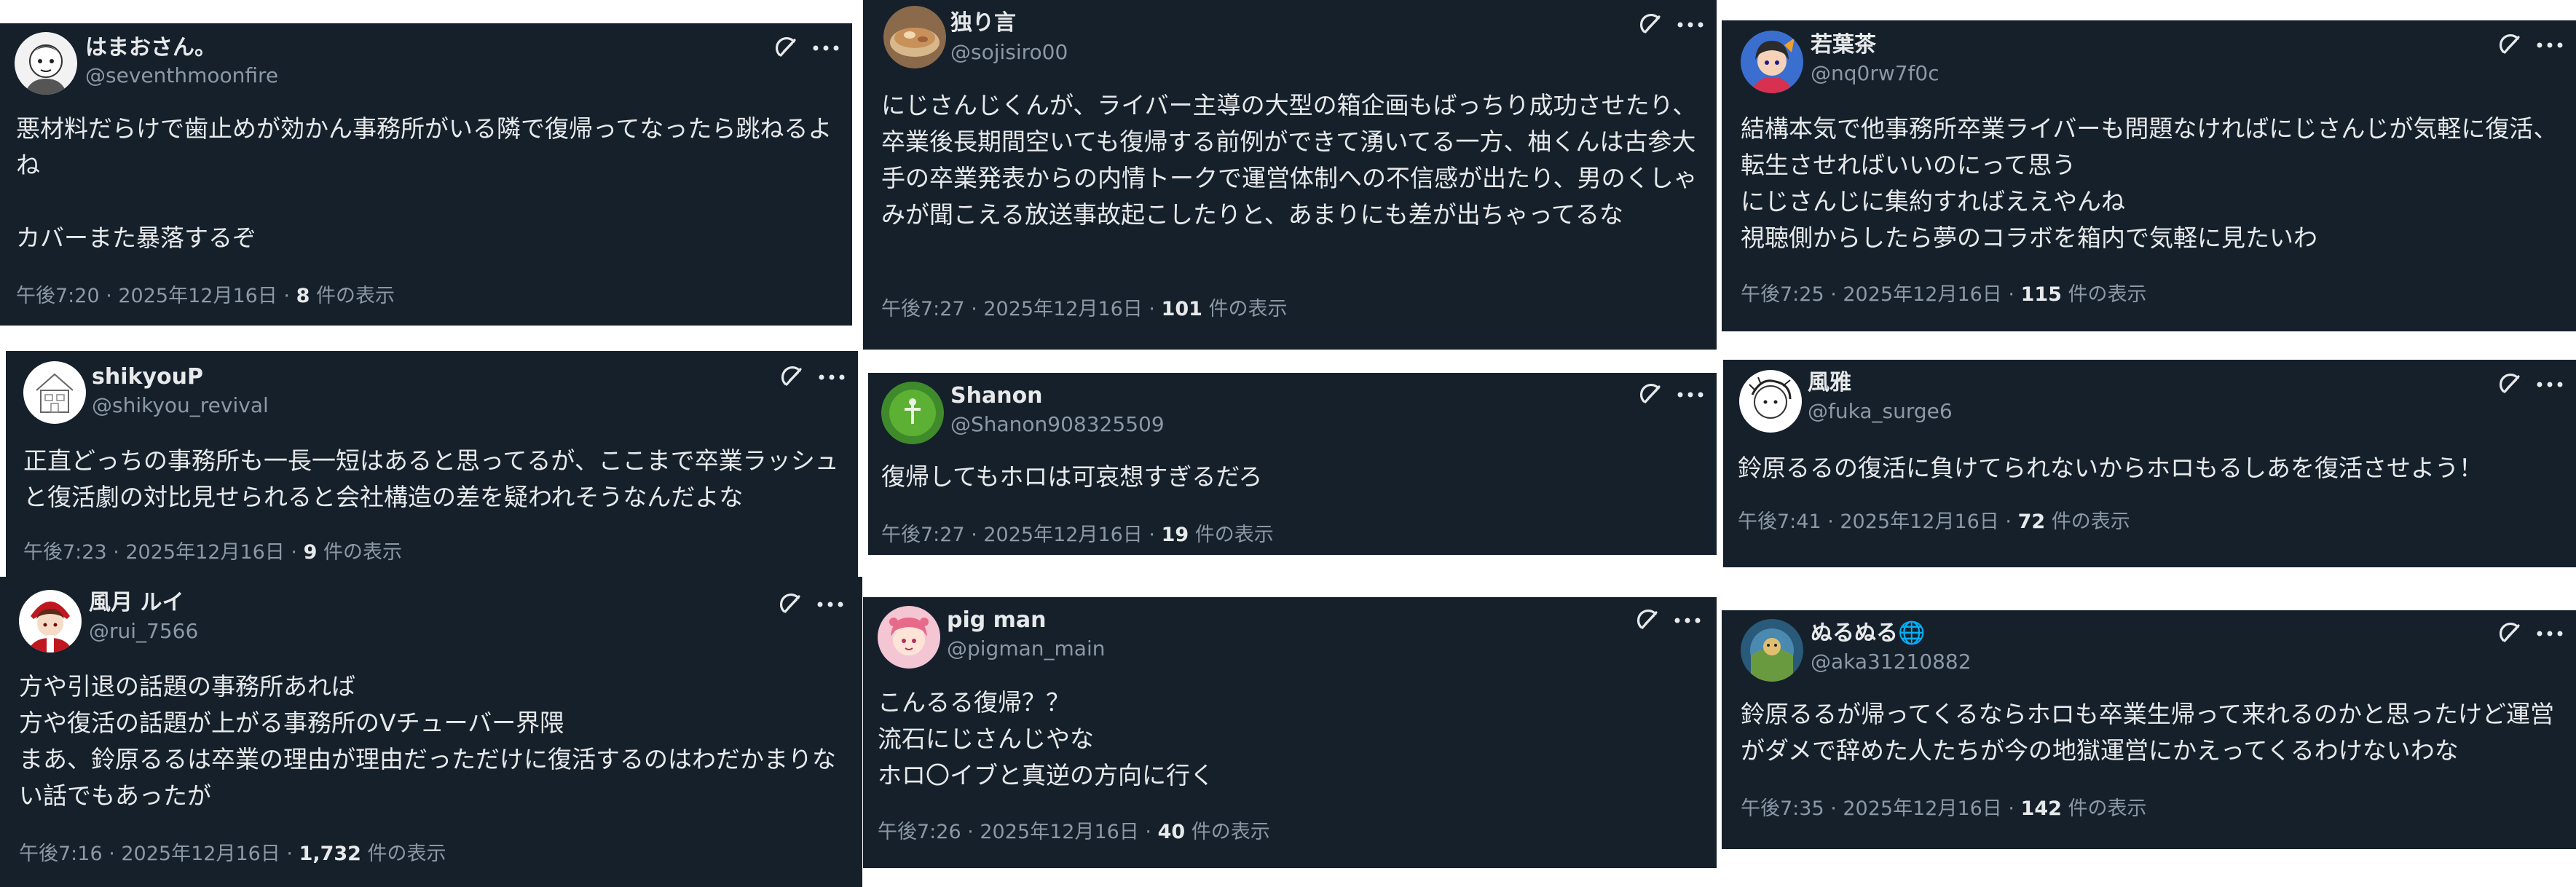 The image size is (2576, 887). I want to click on display-name: ぬるぬる🌐, so click(1868, 633).